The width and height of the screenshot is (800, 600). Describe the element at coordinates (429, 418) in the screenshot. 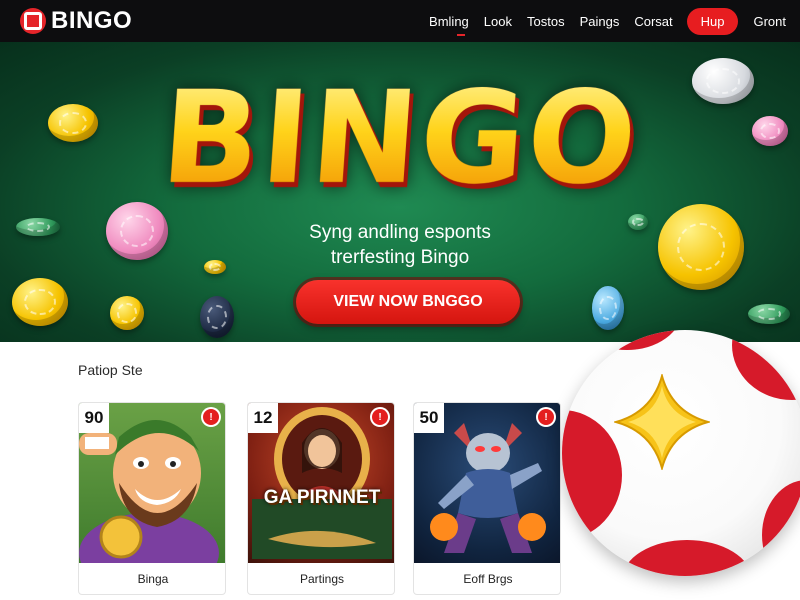

I see `card-number: 50` at that location.